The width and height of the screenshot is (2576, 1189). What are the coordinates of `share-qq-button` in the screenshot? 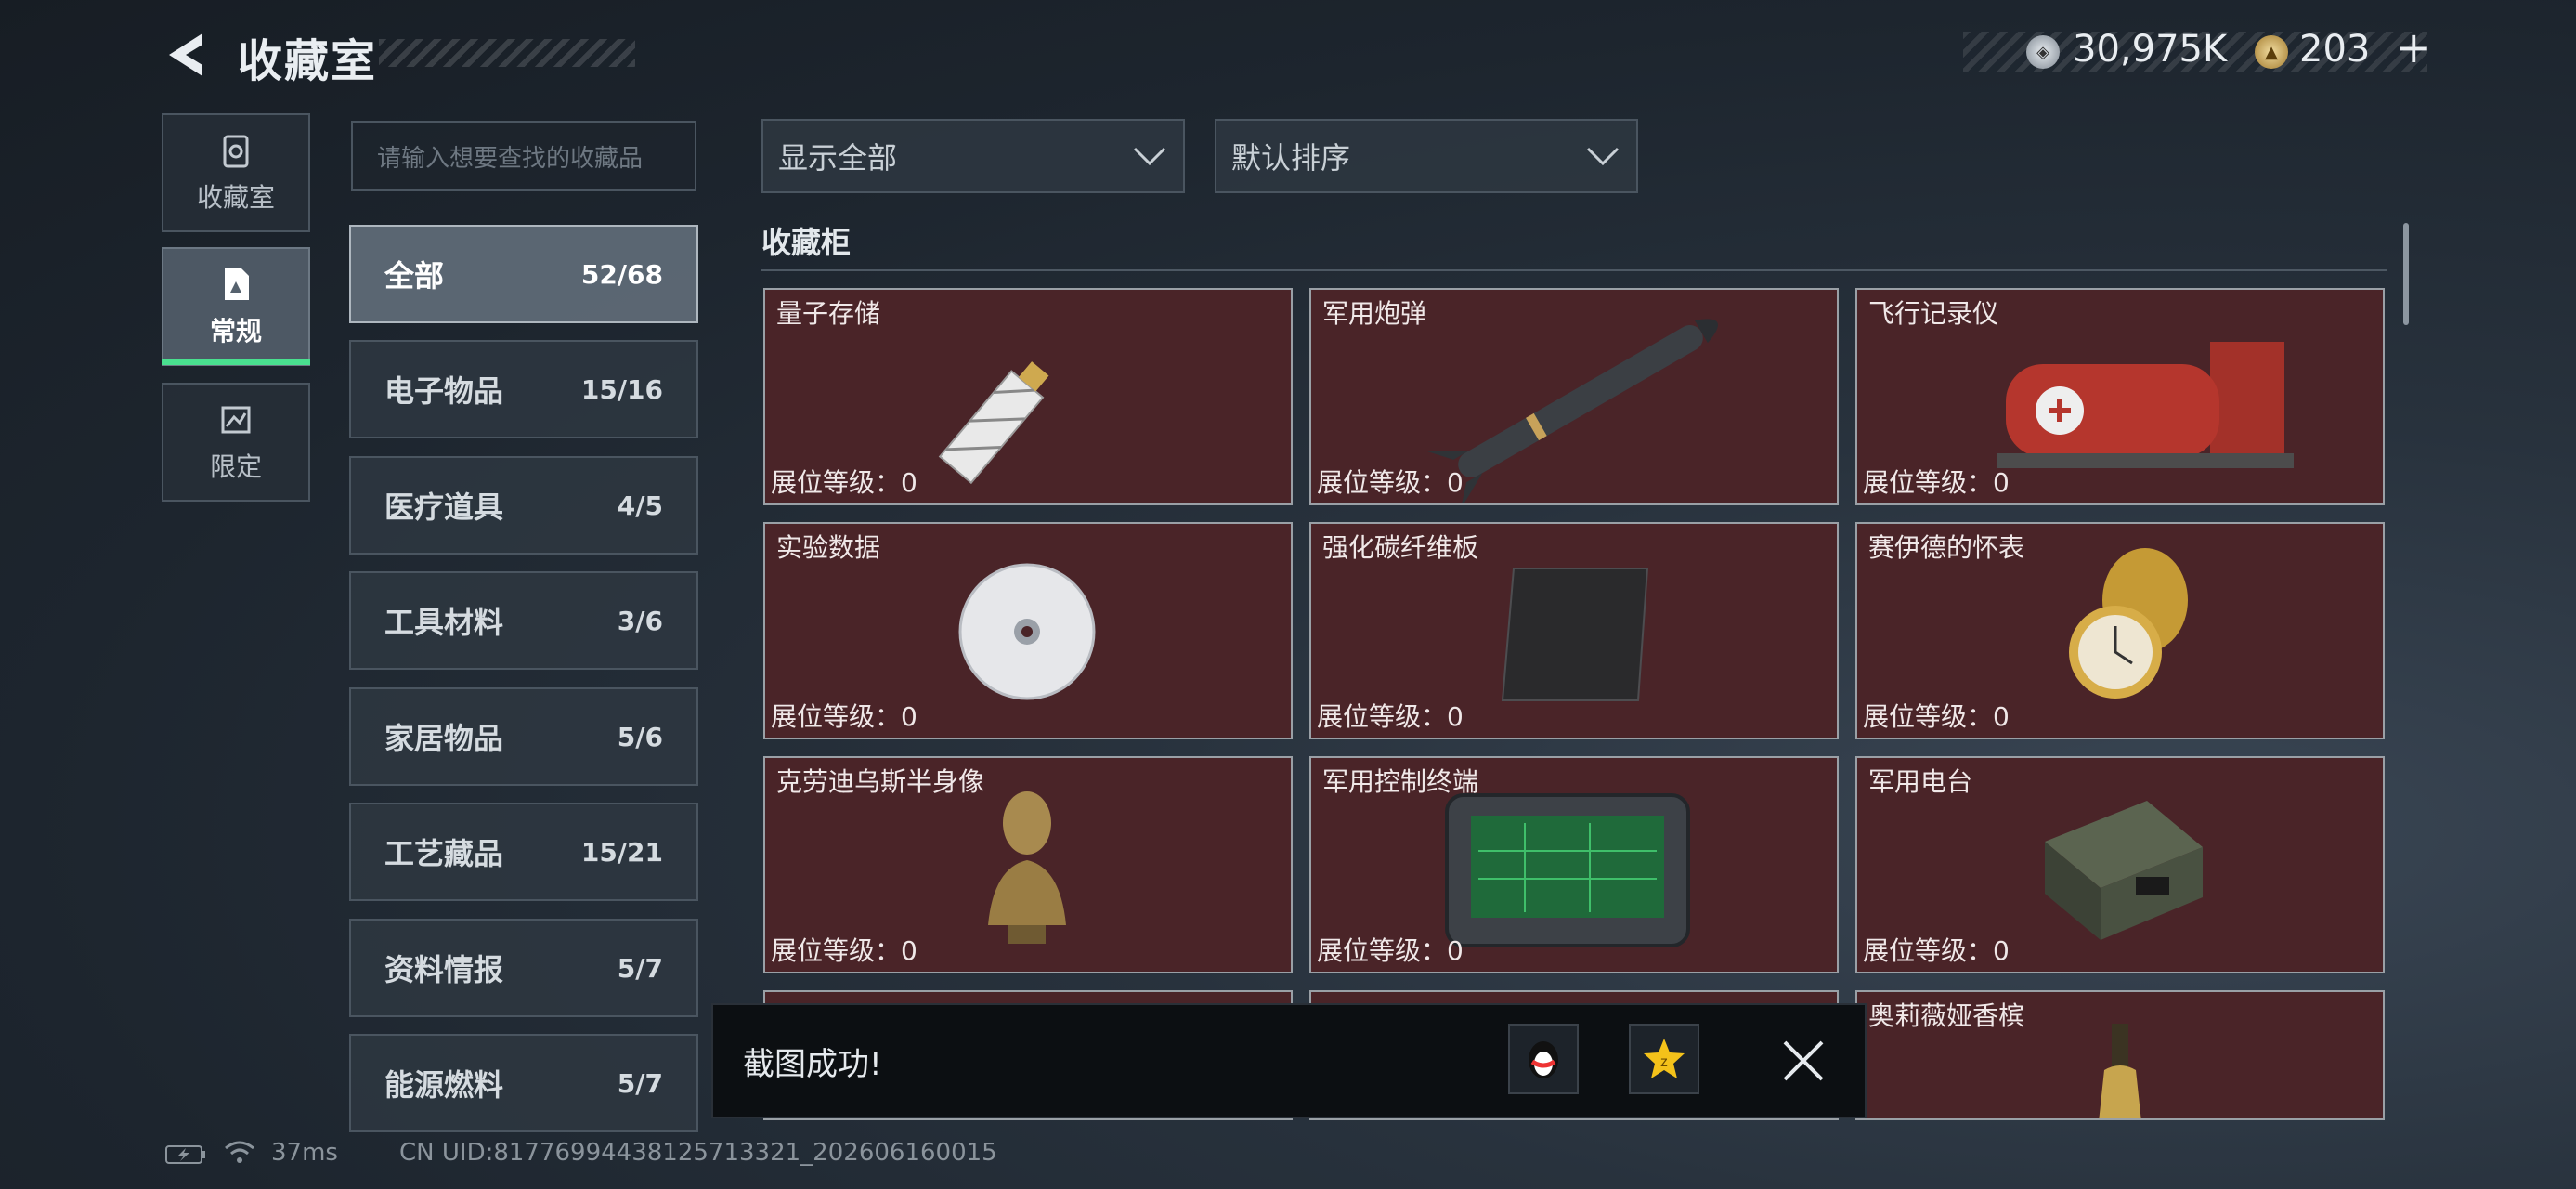 It's located at (1544, 1059).